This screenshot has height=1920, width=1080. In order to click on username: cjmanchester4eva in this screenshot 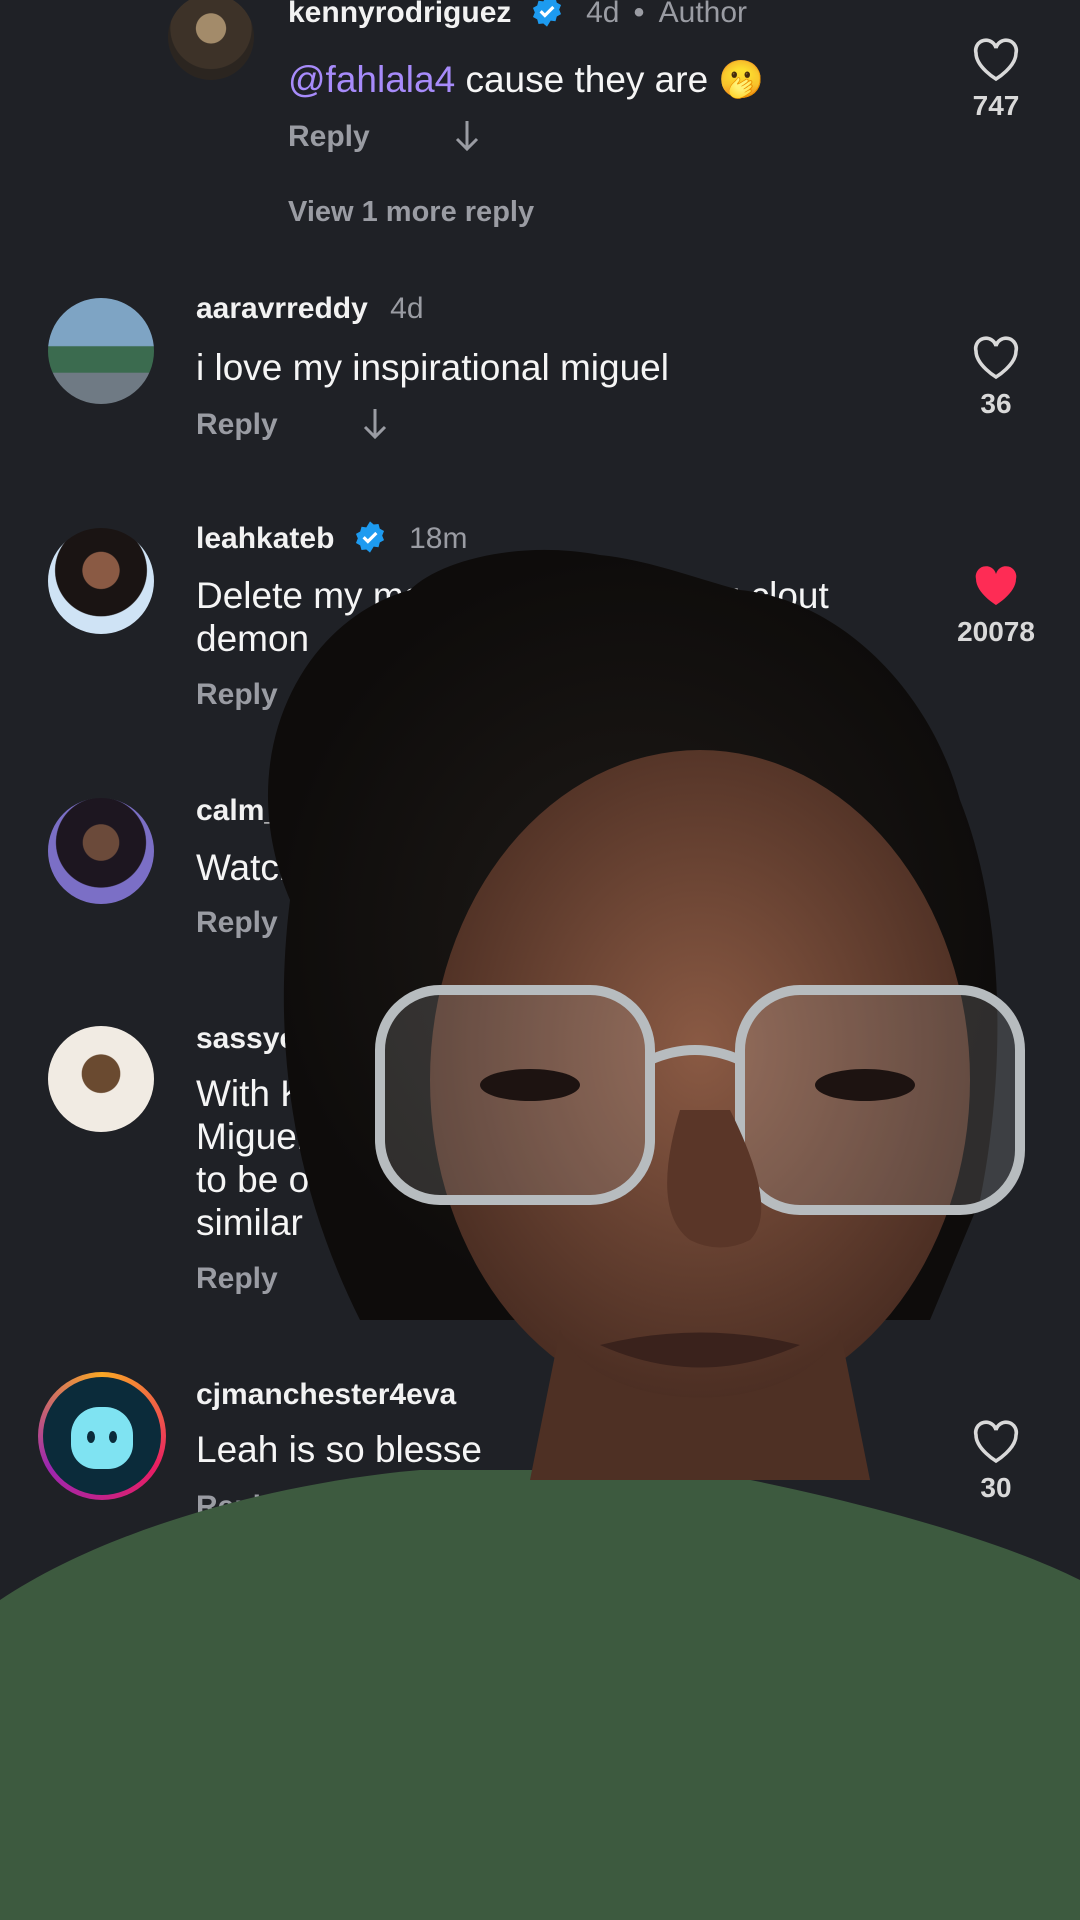, I will do `click(326, 1394)`.